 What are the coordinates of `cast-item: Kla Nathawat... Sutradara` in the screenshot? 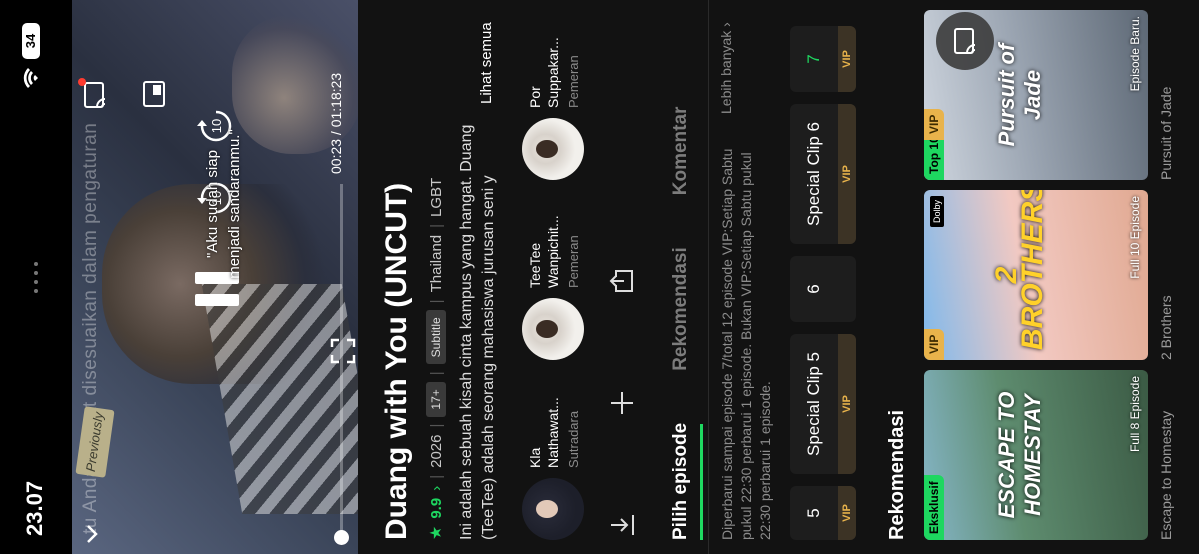 It's located at (553, 460).